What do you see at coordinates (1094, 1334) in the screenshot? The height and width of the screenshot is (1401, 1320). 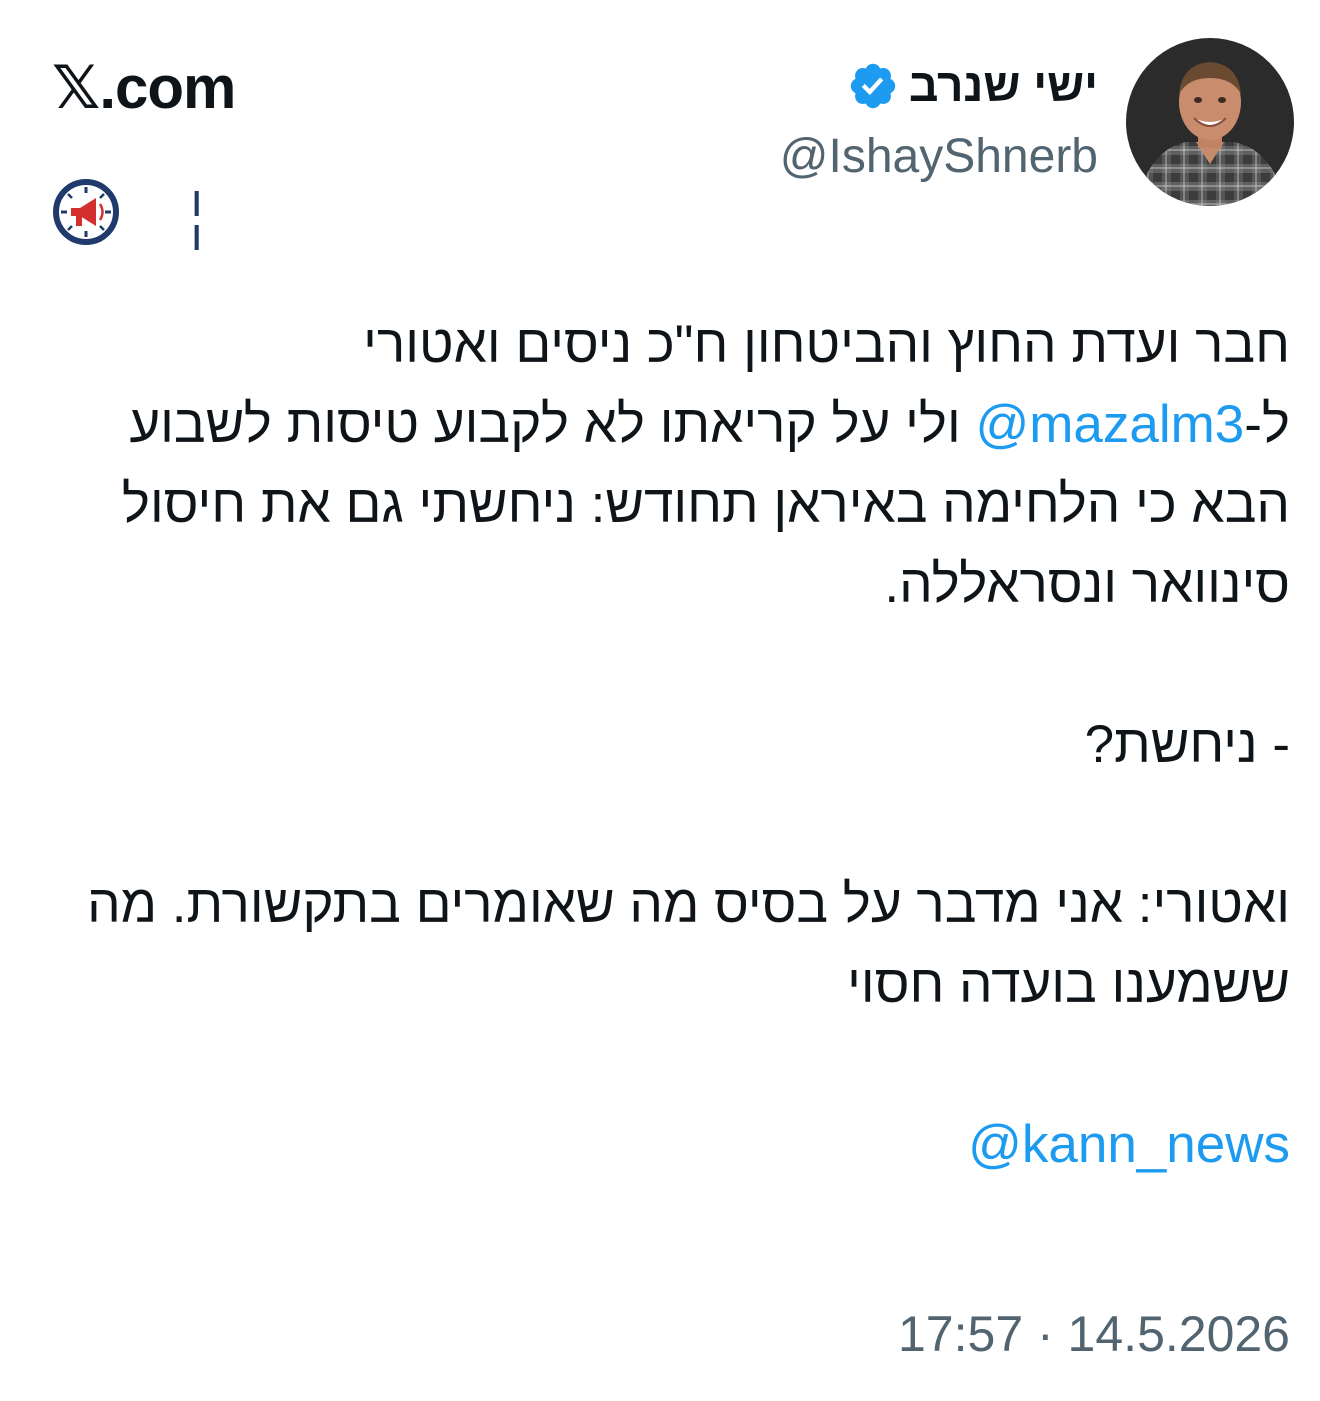 I see `timestamp: 17:57 · 14.5.2026` at bounding box center [1094, 1334].